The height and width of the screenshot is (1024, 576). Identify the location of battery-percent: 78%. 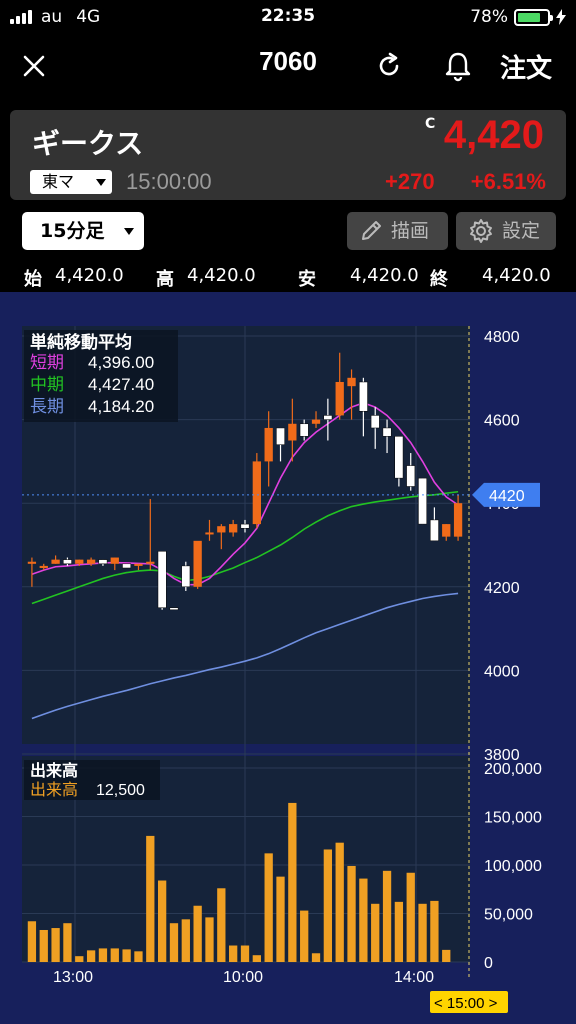
(489, 17).